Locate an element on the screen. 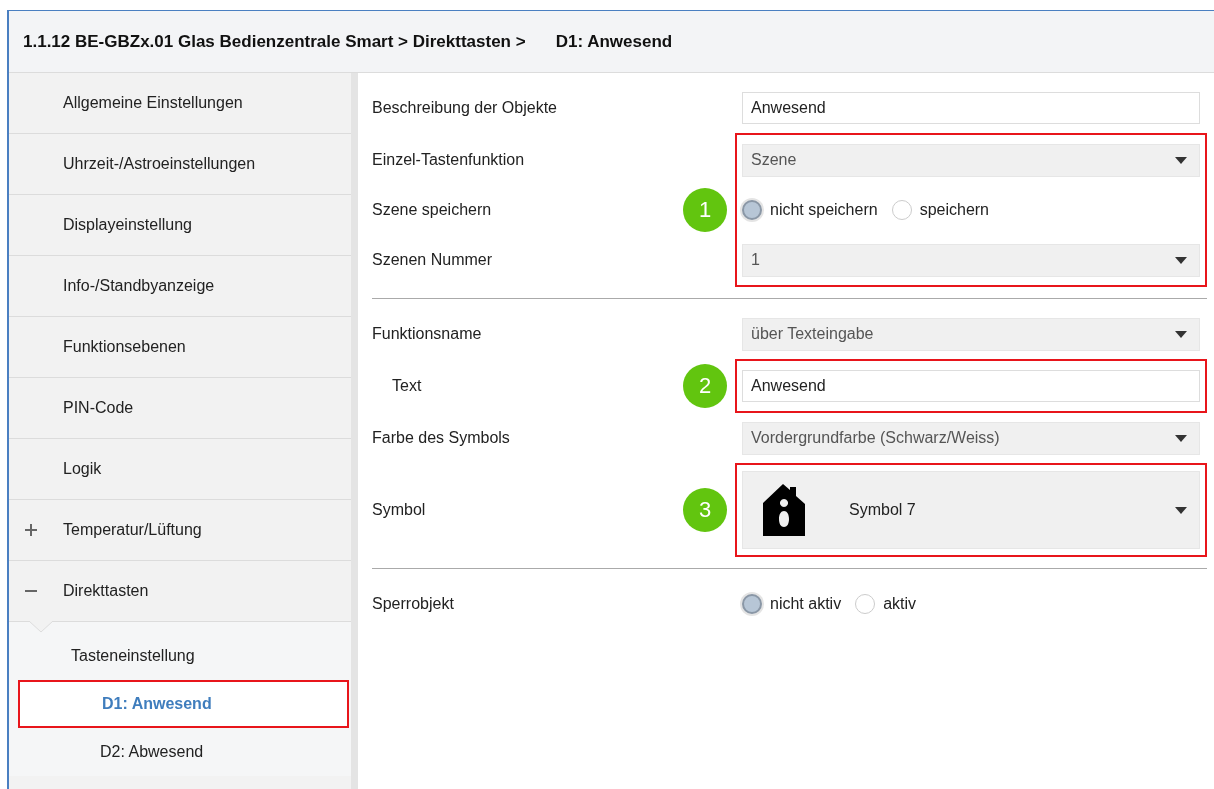 The image size is (1214, 789). symbol-dropdown: Symbol 7 is located at coordinates (971, 510).